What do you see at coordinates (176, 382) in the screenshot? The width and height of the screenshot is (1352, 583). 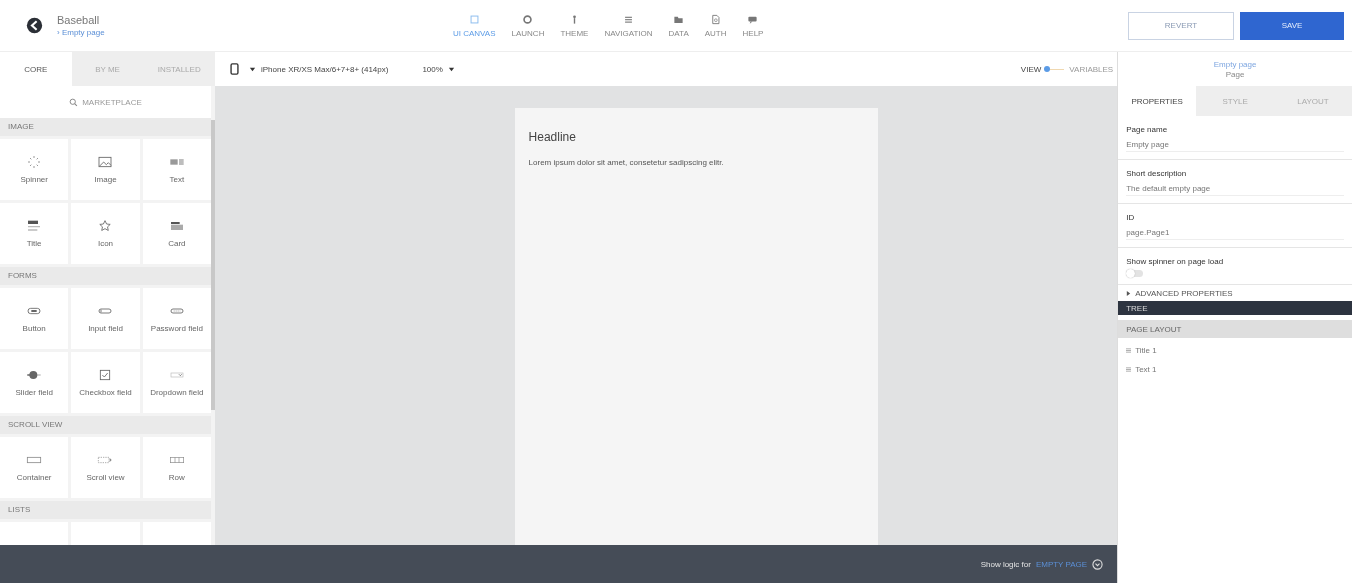 I see `component-tile: Dropdown field` at bounding box center [176, 382].